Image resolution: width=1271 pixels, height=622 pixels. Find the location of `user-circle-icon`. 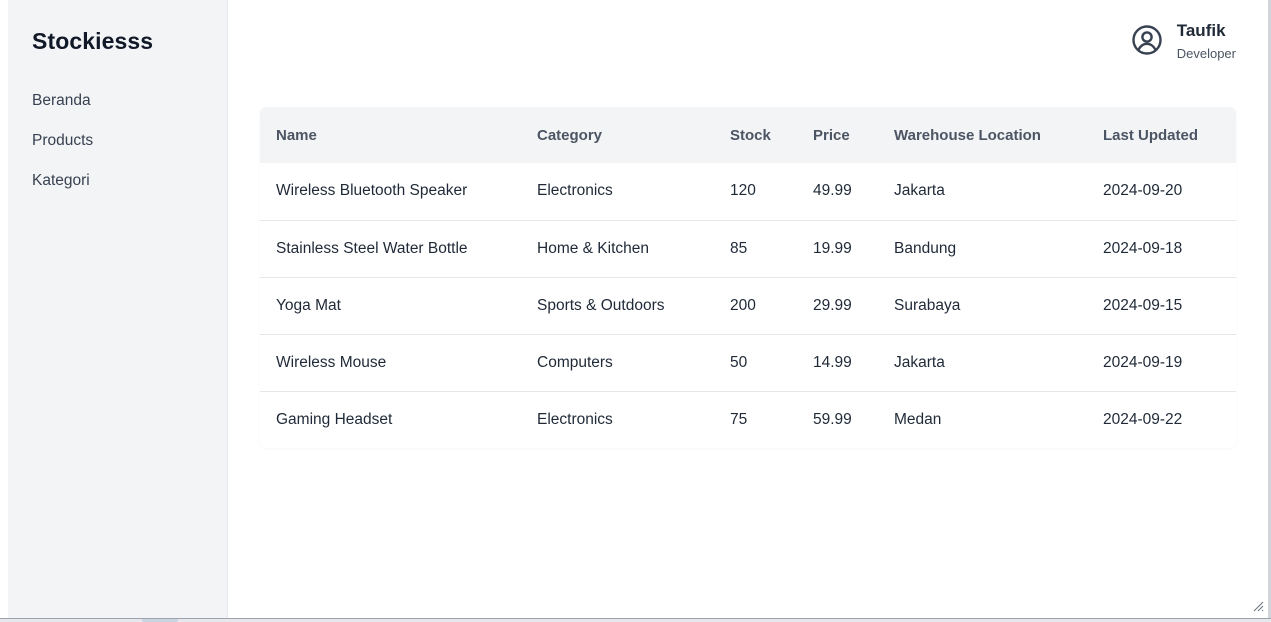

user-circle-icon is located at coordinates (1147, 40).